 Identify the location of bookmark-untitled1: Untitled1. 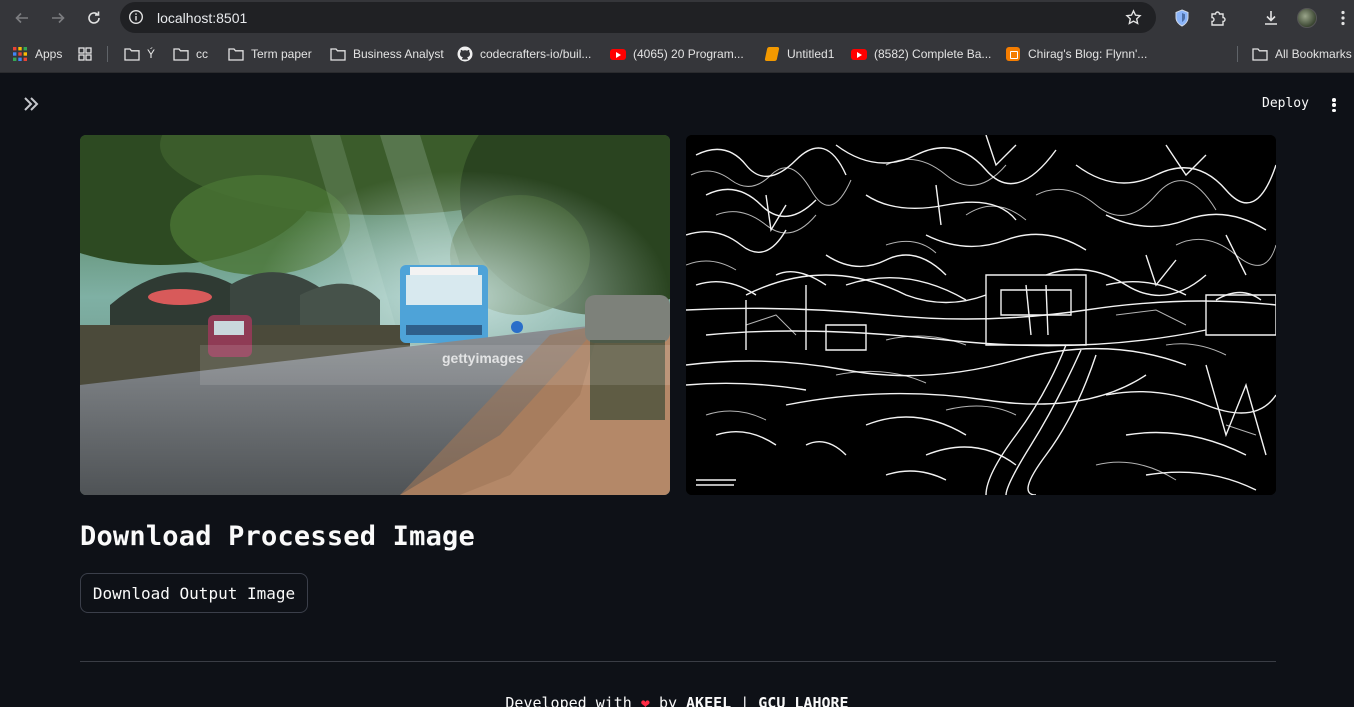
(799, 54).